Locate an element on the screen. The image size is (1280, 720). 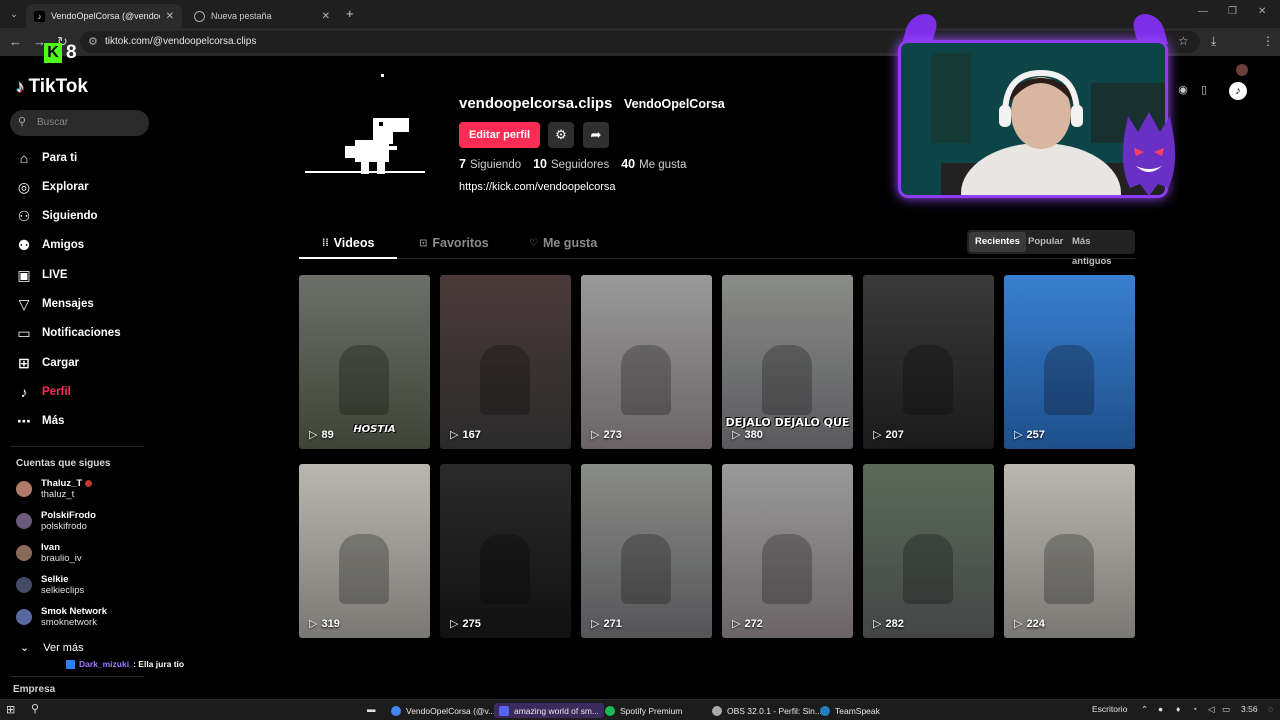
video-thumbnail: DEJALO DEJALO QUE ▷ 380 is located at coordinates (787, 362).